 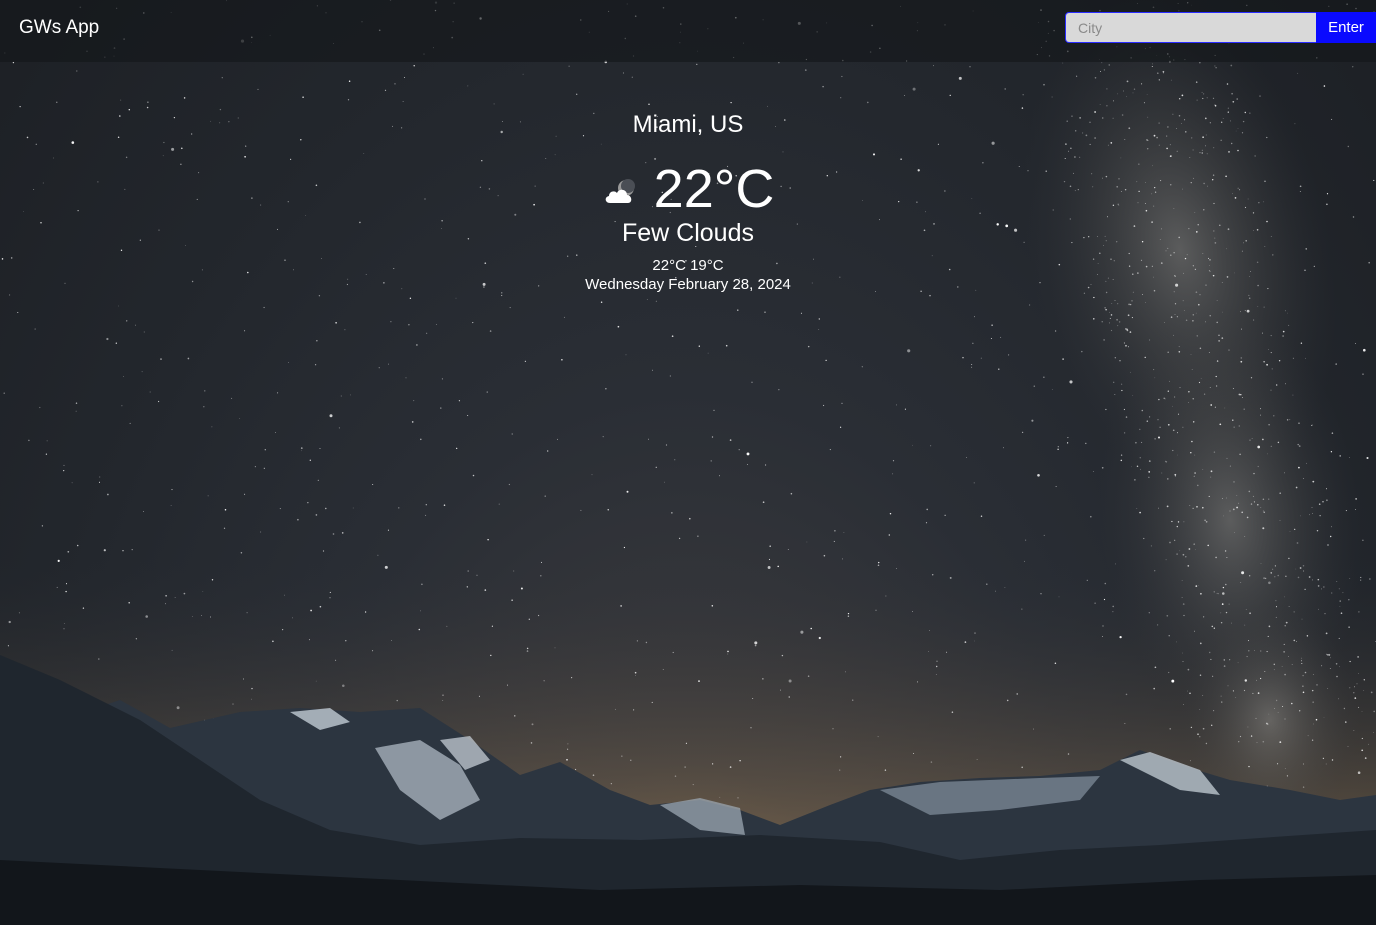 I want to click on app-brand: GWs App, so click(x=59, y=28).